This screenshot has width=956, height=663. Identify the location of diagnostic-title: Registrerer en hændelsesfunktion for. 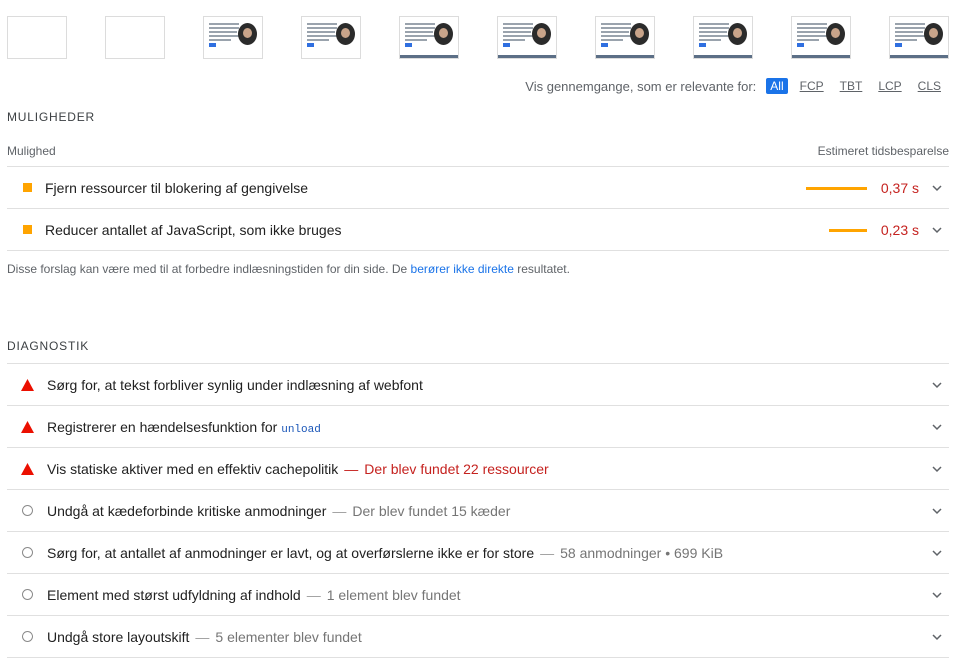
(164, 427).